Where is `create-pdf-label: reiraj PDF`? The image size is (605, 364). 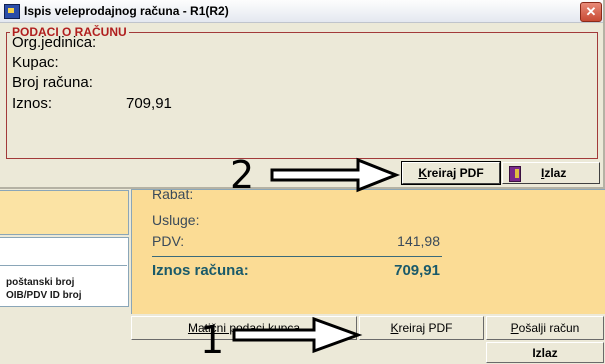
create-pdf-label: reiraj PDF is located at coordinates (425, 328).